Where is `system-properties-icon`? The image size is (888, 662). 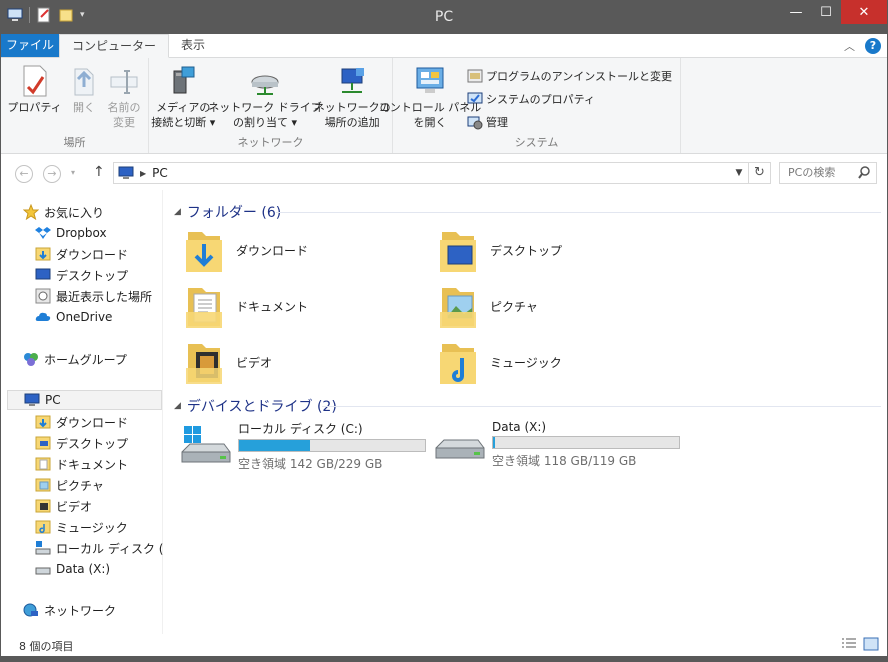 system-properties-icon is located at coordinates (475, 97).